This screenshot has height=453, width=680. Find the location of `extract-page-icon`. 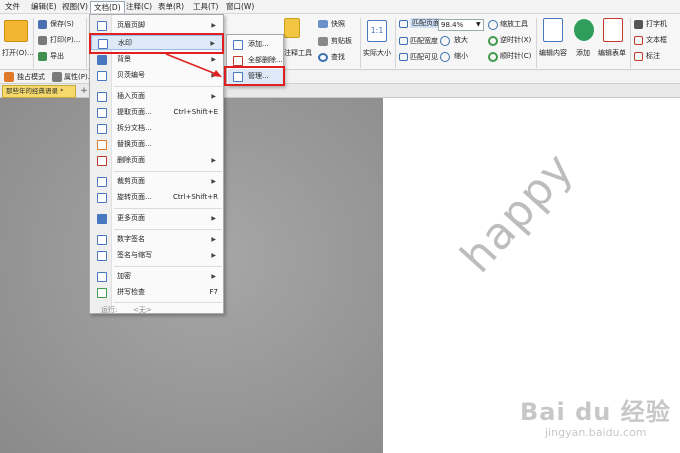

extract-page-icon is located at coordinates (102, 113).